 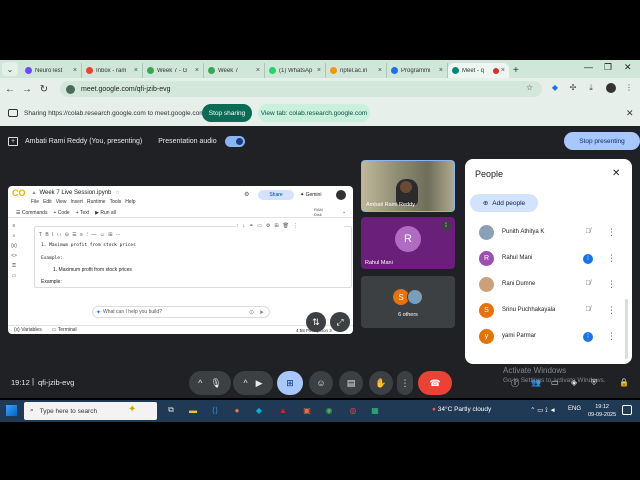 What do you see at coordinates (478, 70) in the screenshot?
I see `tab-meet: Meet - q ×` at bounding box center [478, 70].